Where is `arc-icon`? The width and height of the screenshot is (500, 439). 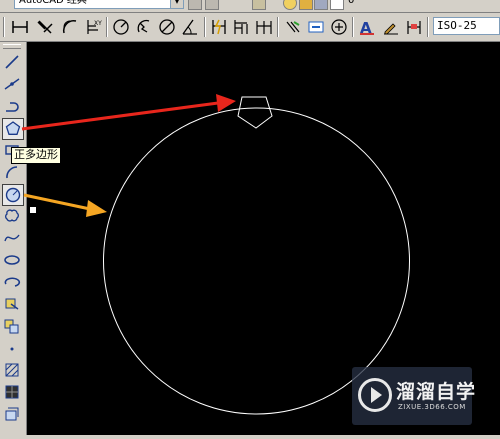 arc-icon is located at coordinates (12, 172).